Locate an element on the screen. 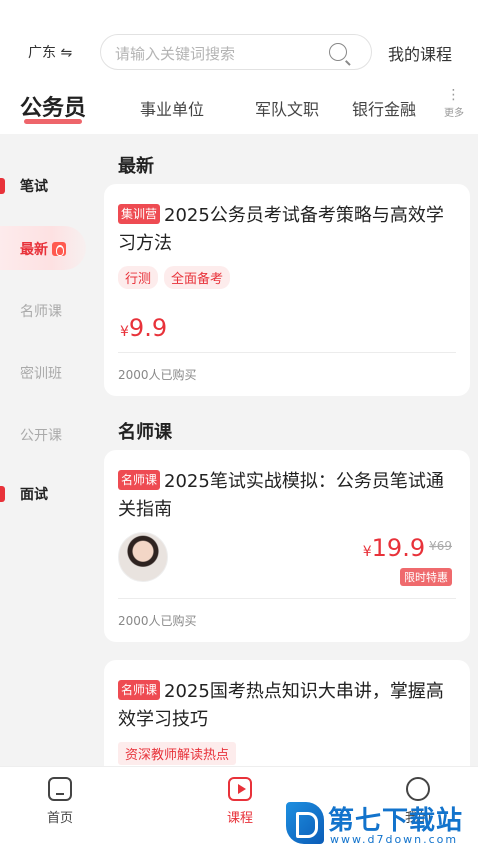 The height and width of the screenshot is (850, 478). sidebar-item-intensive: 密训班 is located at coordinates (49, 372).